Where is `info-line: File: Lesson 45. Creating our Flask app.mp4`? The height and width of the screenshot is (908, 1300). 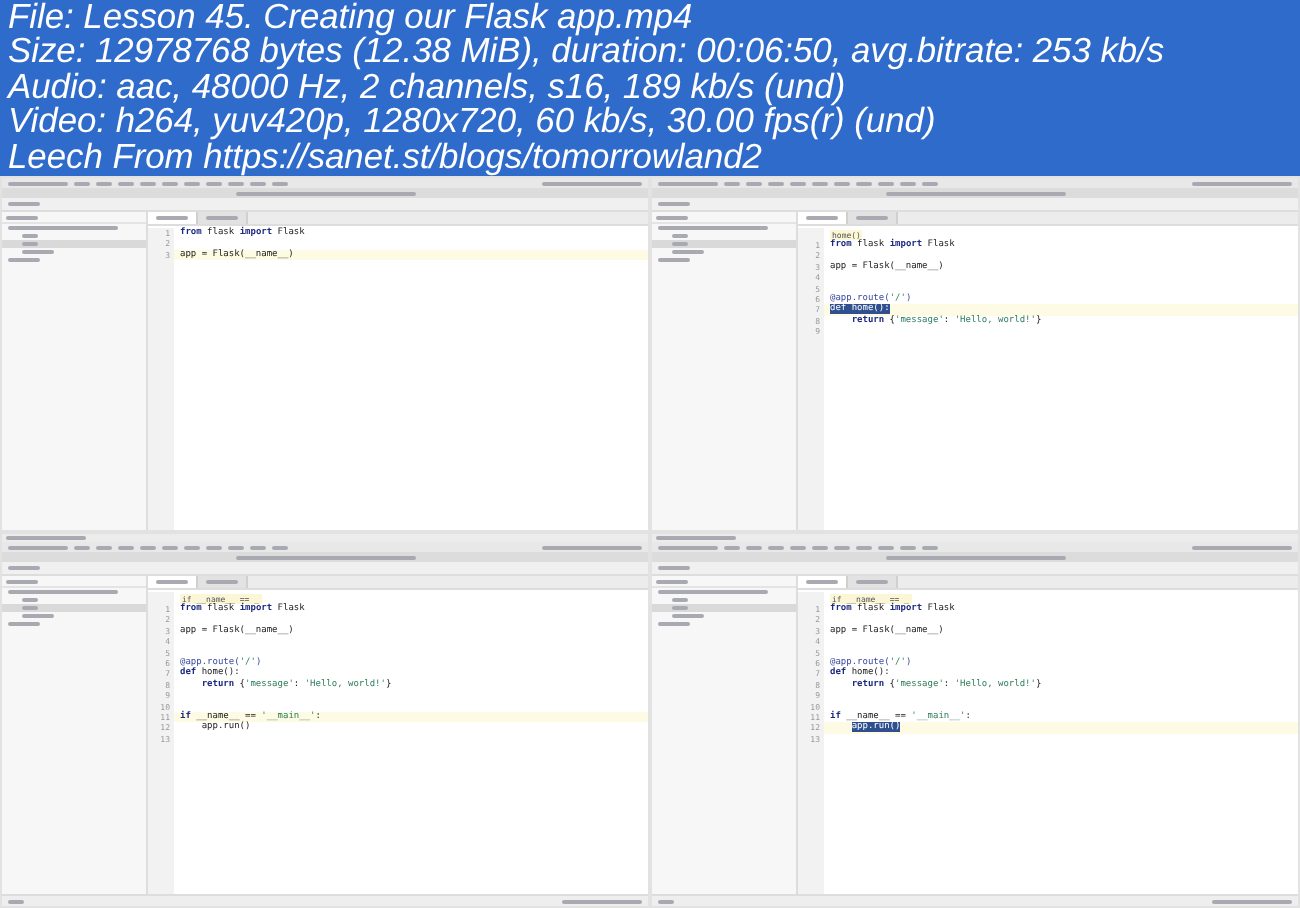 info-line: File: Lesson 45. Creating our Flask app.mp4 is located at coordinates (350, 17).